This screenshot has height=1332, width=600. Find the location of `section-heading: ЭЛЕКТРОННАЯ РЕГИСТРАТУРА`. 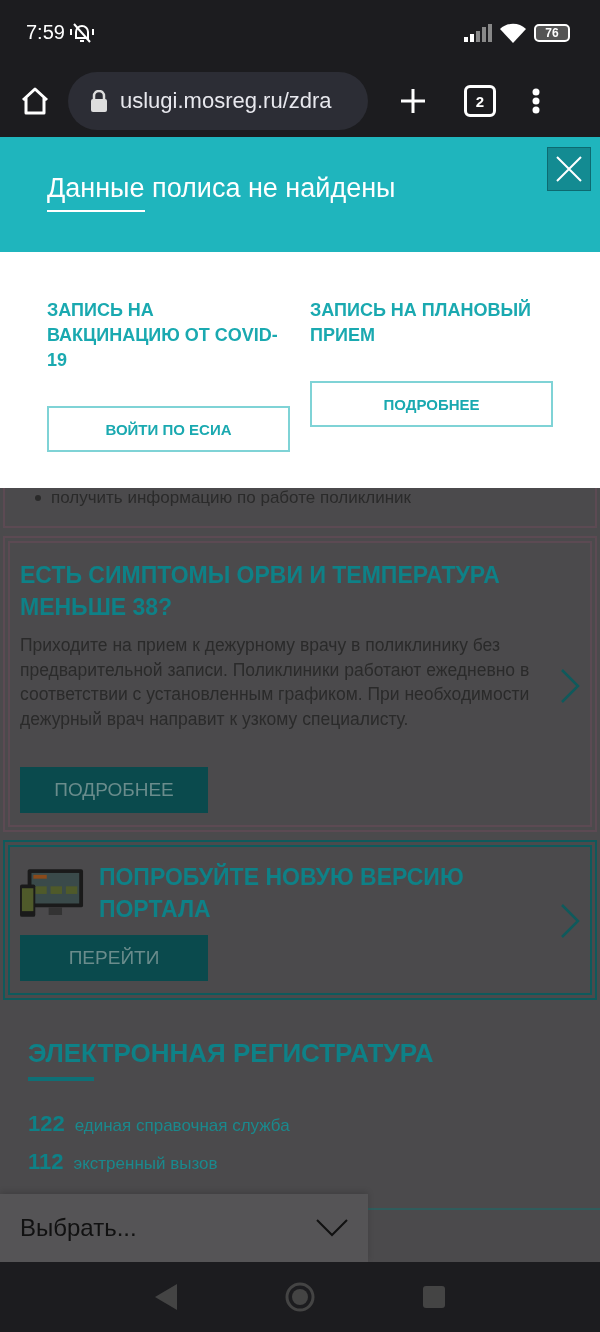

section-heading: ЭЛЕКТРОННАЯ РЕГИСТРАТУРА is located at coordinates (231, 1054).